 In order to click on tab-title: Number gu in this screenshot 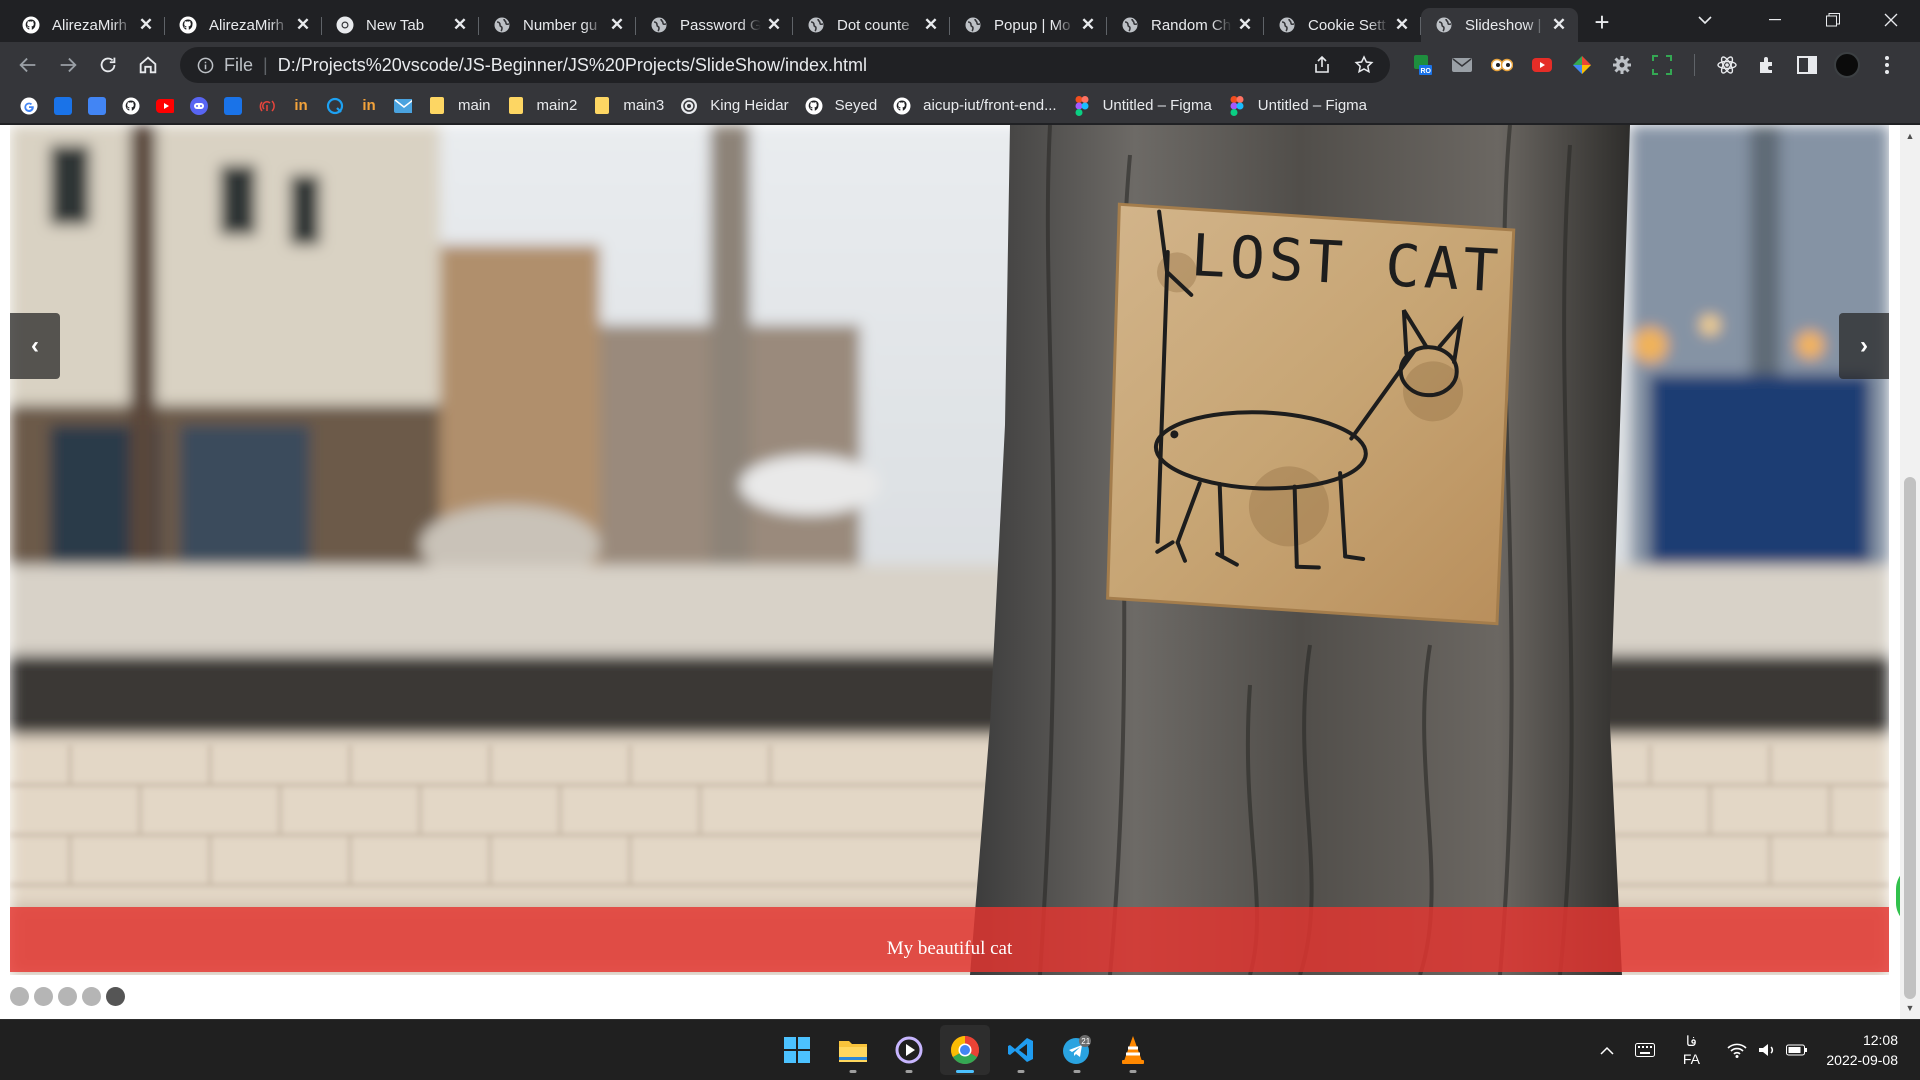, I will do `click(560, 25)`.